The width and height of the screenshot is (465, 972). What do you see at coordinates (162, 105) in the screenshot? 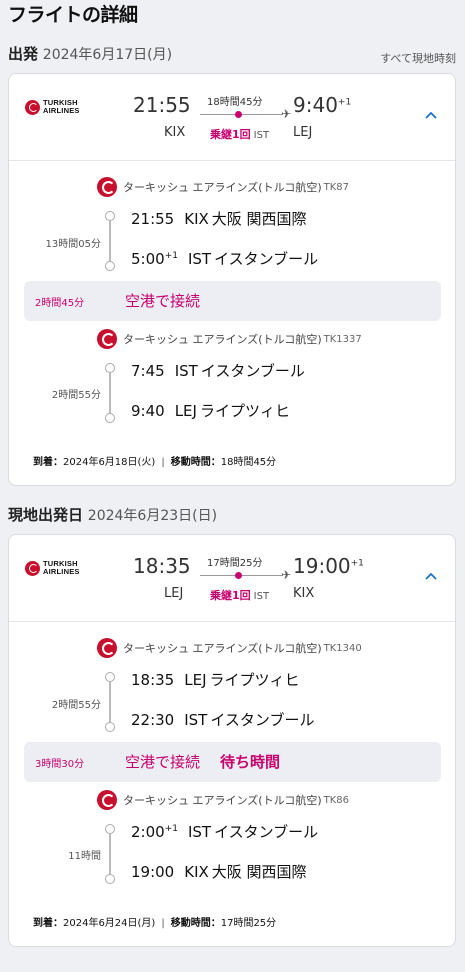
I see `departure-time: 21:55` at bounding box center [162, 105].